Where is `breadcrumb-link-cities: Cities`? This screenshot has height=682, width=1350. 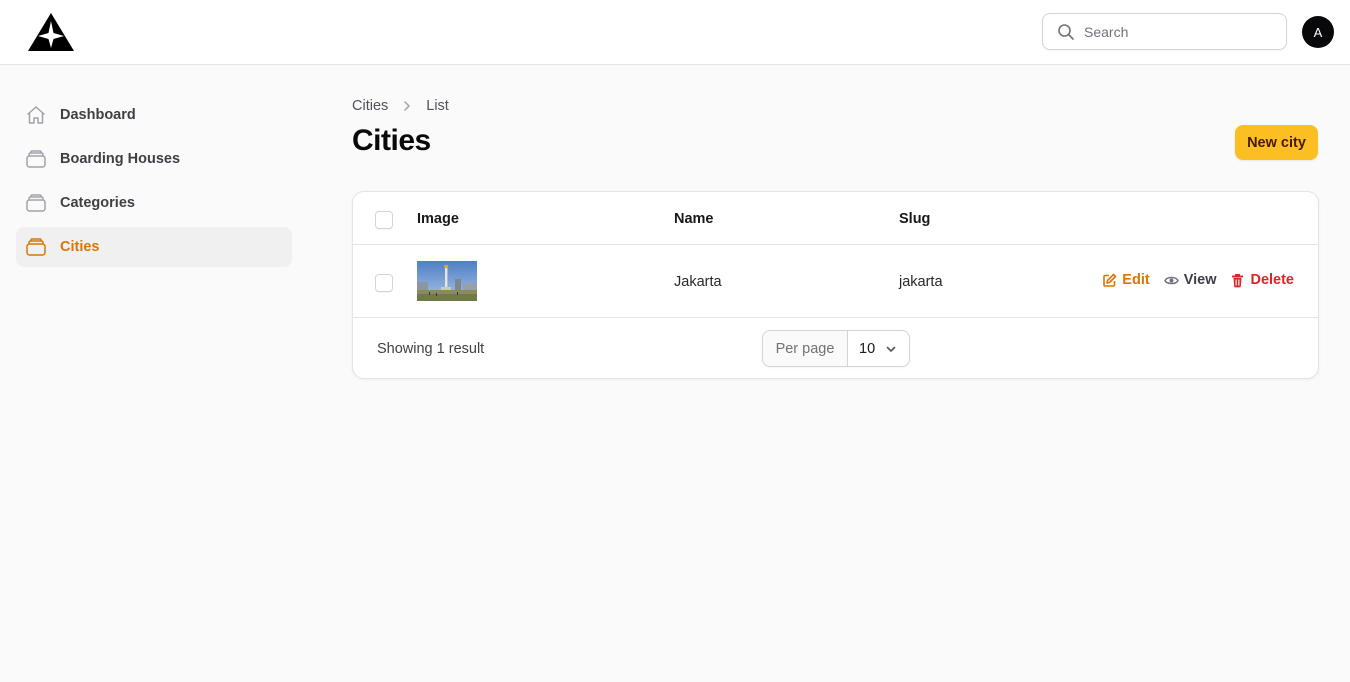
breadcrumb-link-cities: Cities is located at coordinates (370, 106).